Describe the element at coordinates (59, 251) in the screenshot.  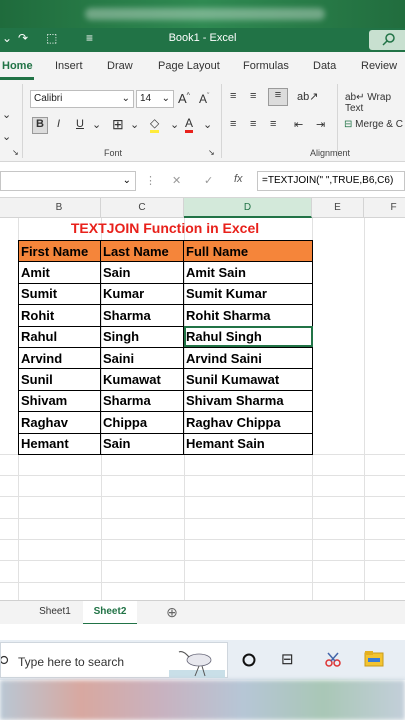
I see `header-cell: First Name` at that location.